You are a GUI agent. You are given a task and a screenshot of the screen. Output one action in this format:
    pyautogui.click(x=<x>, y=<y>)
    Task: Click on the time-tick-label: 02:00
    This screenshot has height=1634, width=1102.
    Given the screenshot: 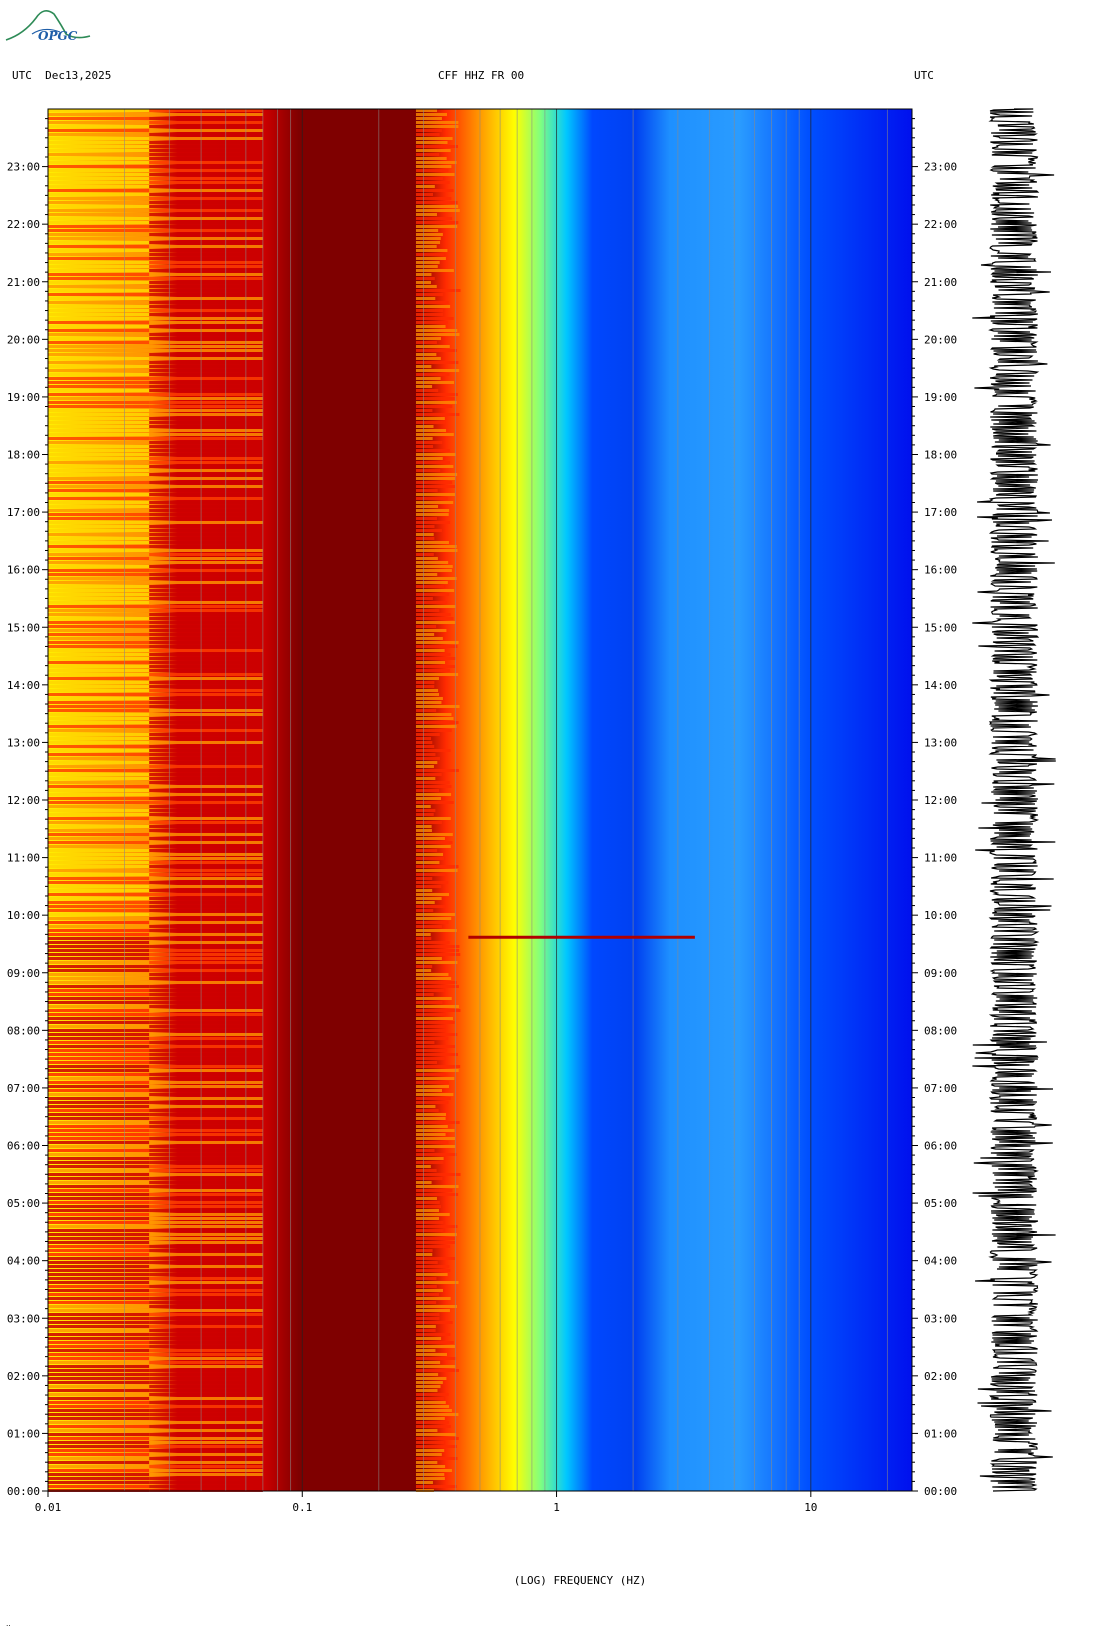 What is the action you would take?
    pyautogui.click(x=940, y=1376)
    